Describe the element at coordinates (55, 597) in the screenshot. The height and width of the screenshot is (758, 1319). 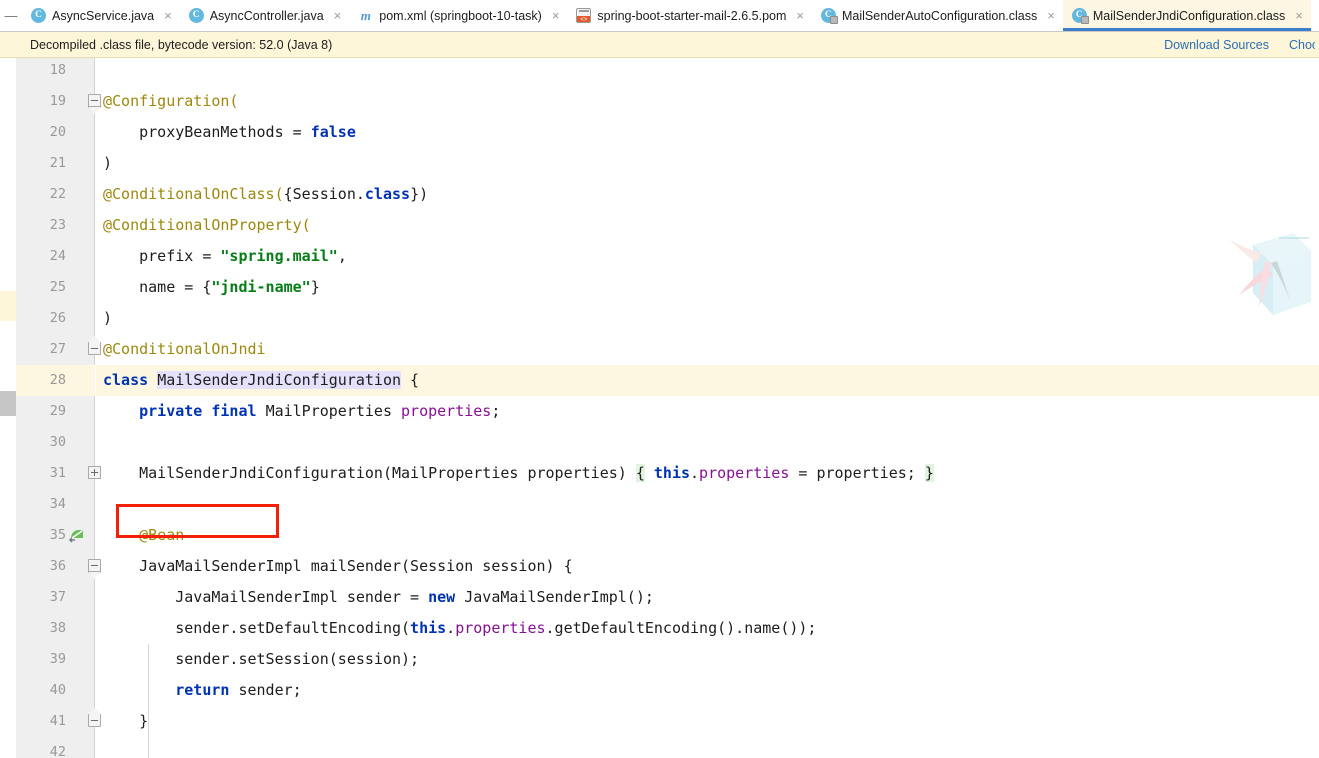
I see `gutter-row: 37` at that location.